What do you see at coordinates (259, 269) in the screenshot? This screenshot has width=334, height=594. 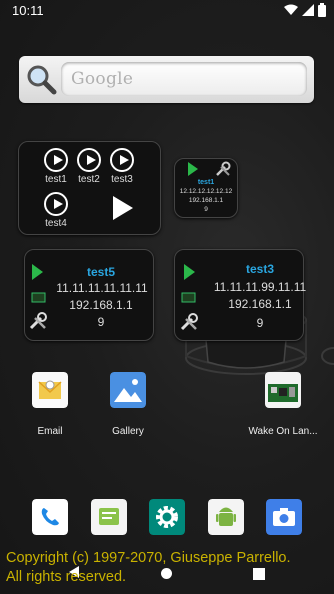 I see `host-title: test3` at bounding box center [259, 269].